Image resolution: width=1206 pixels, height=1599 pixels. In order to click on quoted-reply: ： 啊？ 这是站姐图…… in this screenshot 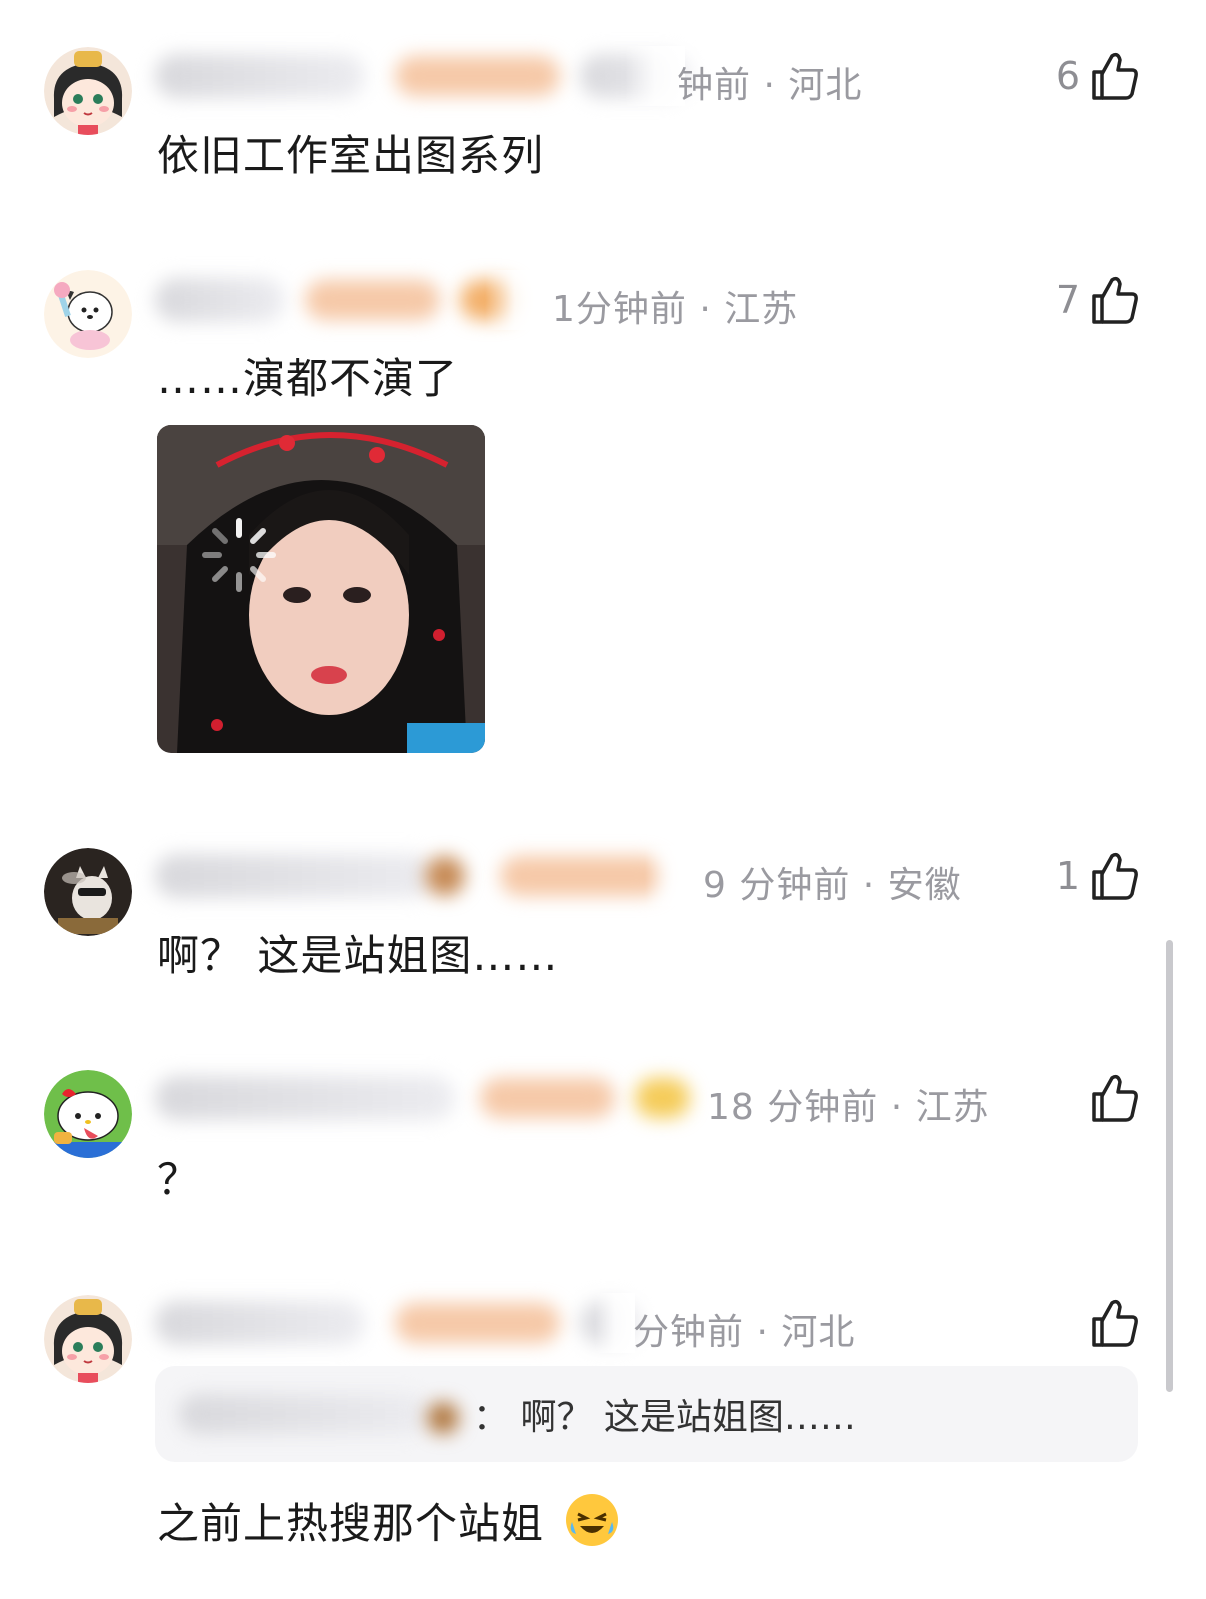, I will do `click(646, 1414)`.